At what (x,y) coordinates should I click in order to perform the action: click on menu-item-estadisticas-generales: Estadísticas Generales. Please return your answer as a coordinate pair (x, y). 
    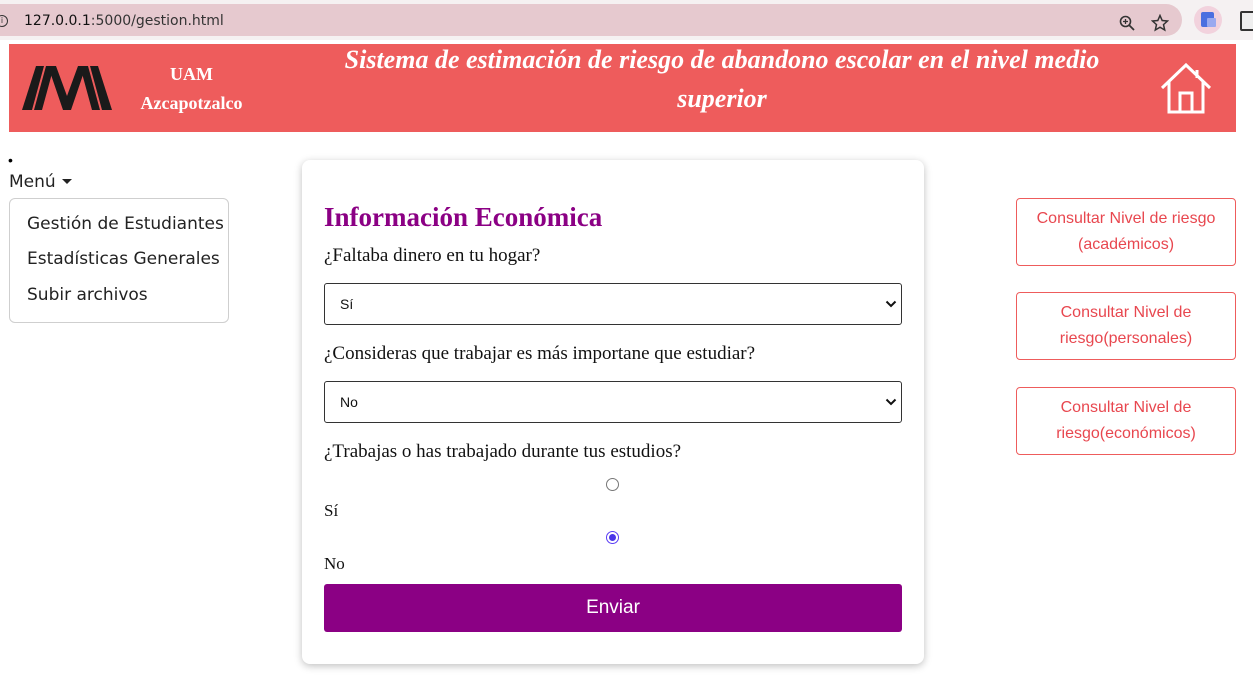
    Looking at the image, I should click on (123, 259).